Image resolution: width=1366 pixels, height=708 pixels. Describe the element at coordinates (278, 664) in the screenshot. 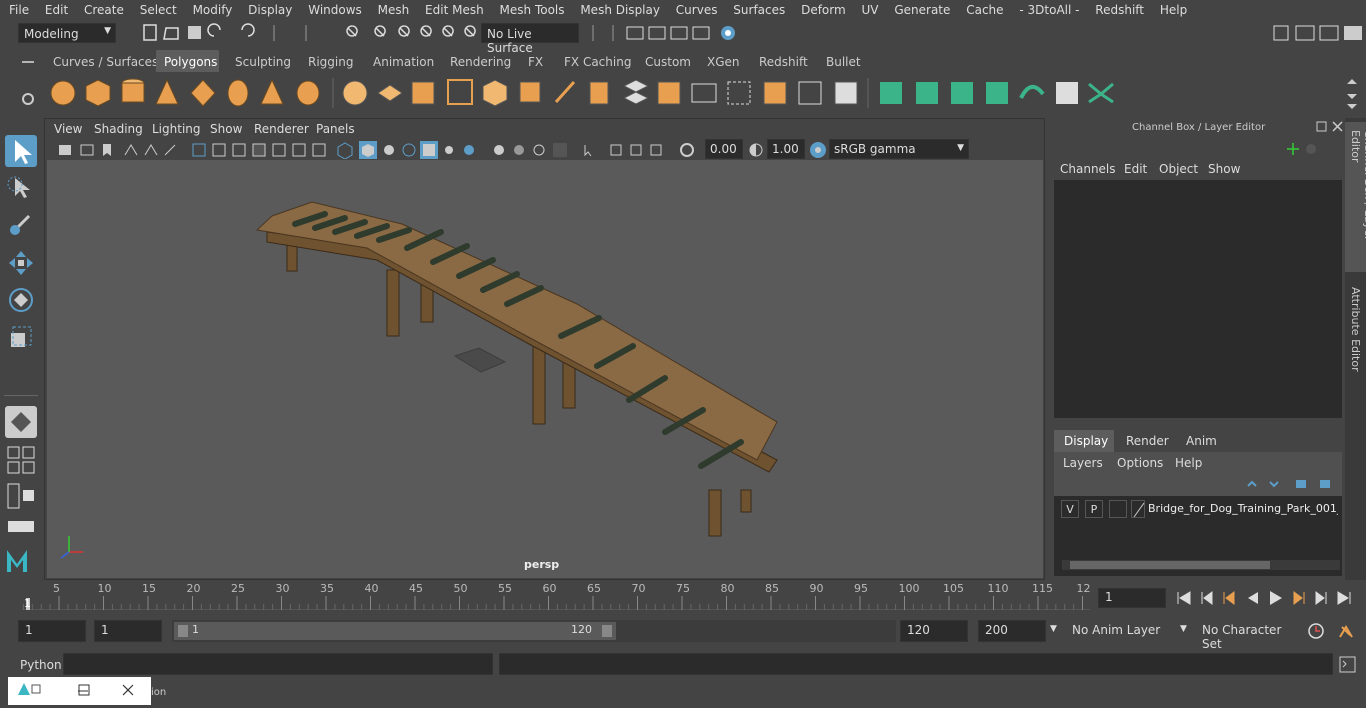

I see `cmd-input` at that location.